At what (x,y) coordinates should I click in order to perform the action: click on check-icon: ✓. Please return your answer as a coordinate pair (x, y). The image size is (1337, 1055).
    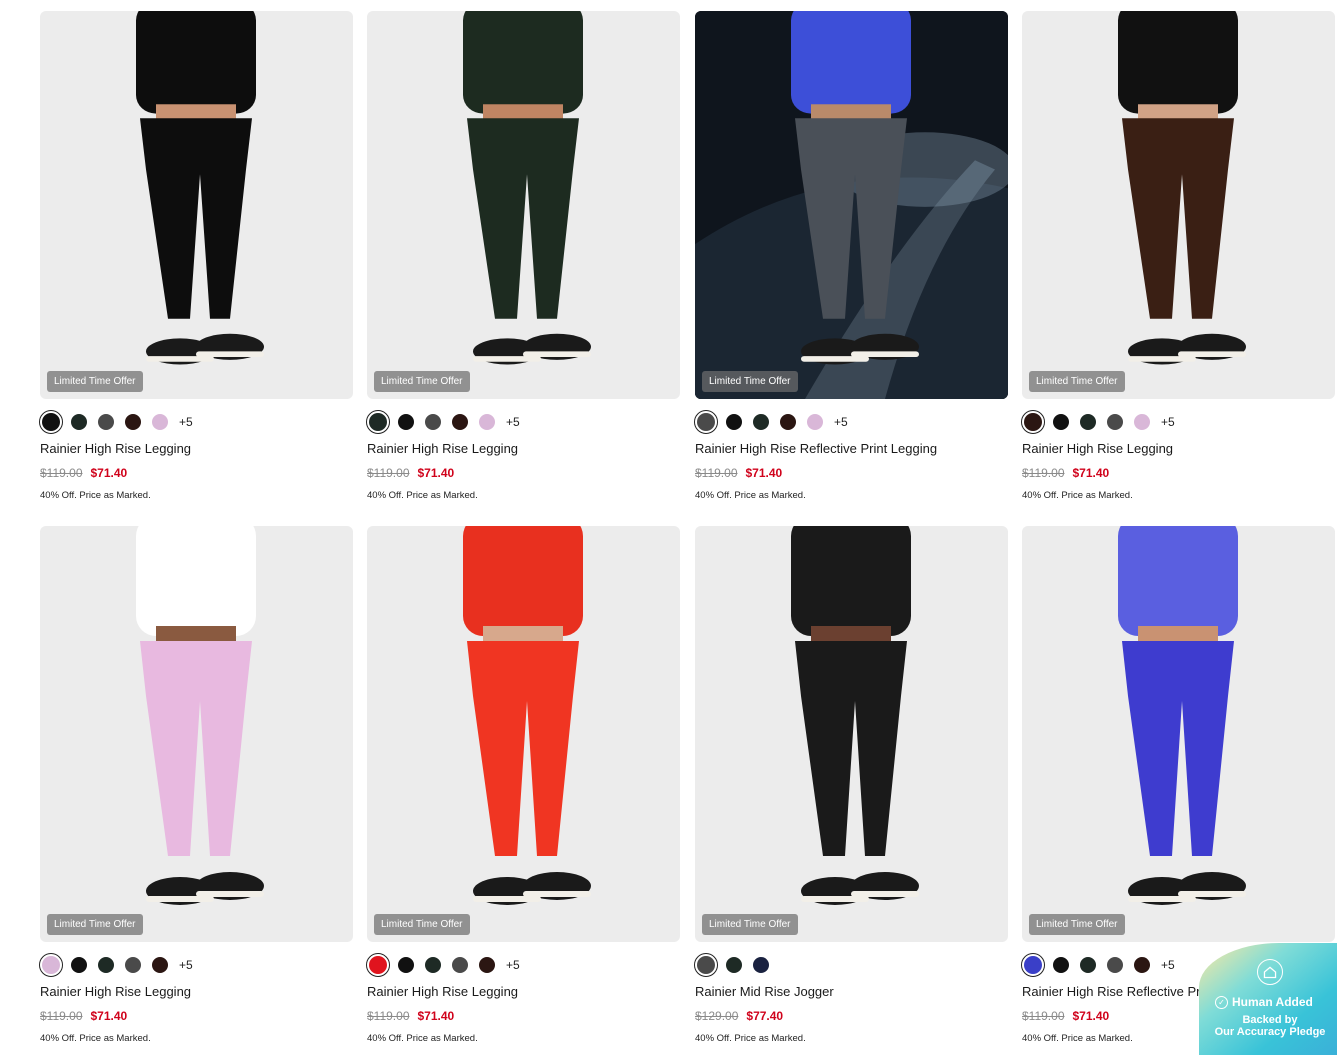
    Looking at the image, I should click on (1221, 1002).